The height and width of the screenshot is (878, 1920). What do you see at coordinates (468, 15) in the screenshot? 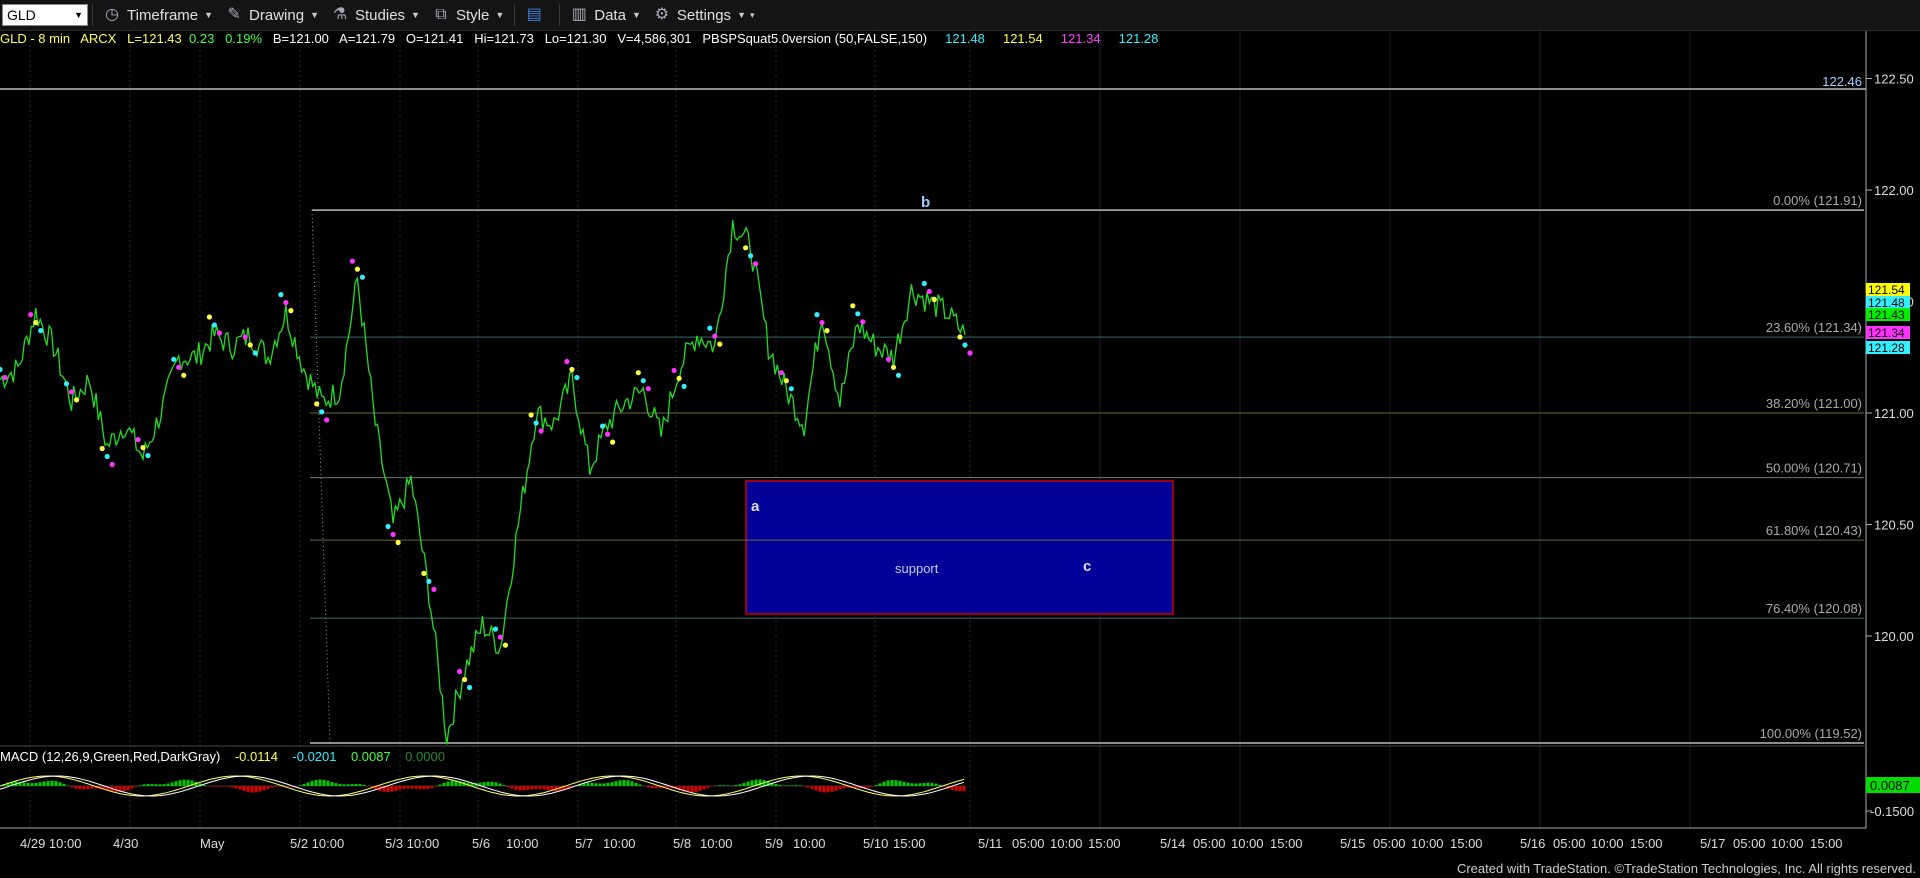
I see `style-menu: ⧉ Style ▼` at bounding box center [468, 15].